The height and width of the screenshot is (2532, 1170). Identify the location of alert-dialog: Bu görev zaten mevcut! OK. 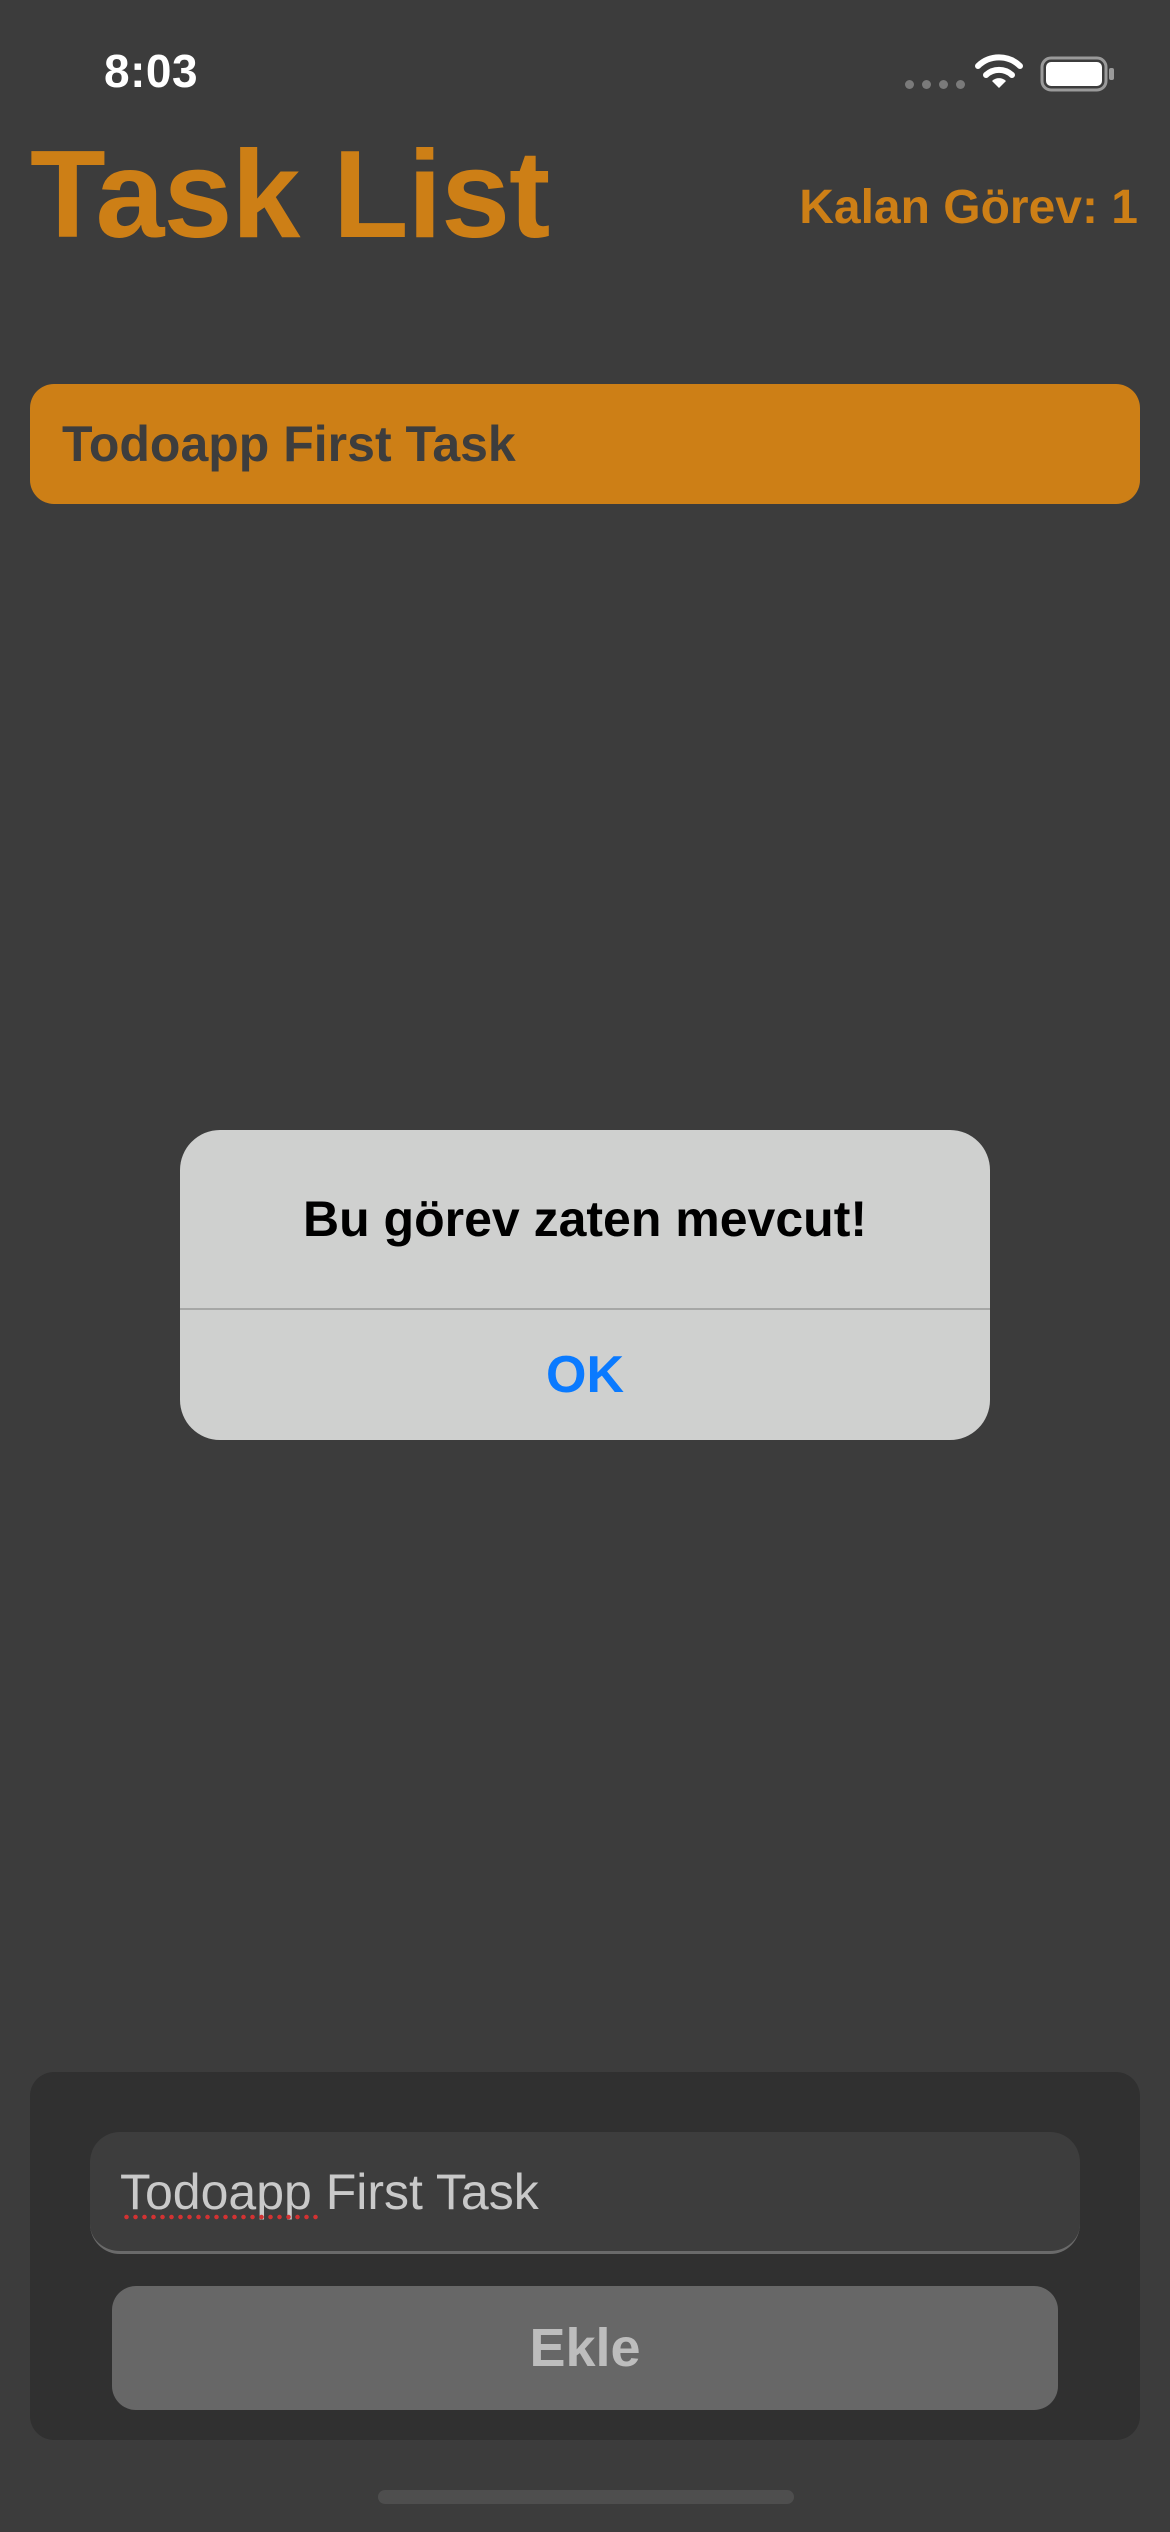
(585, 1285).